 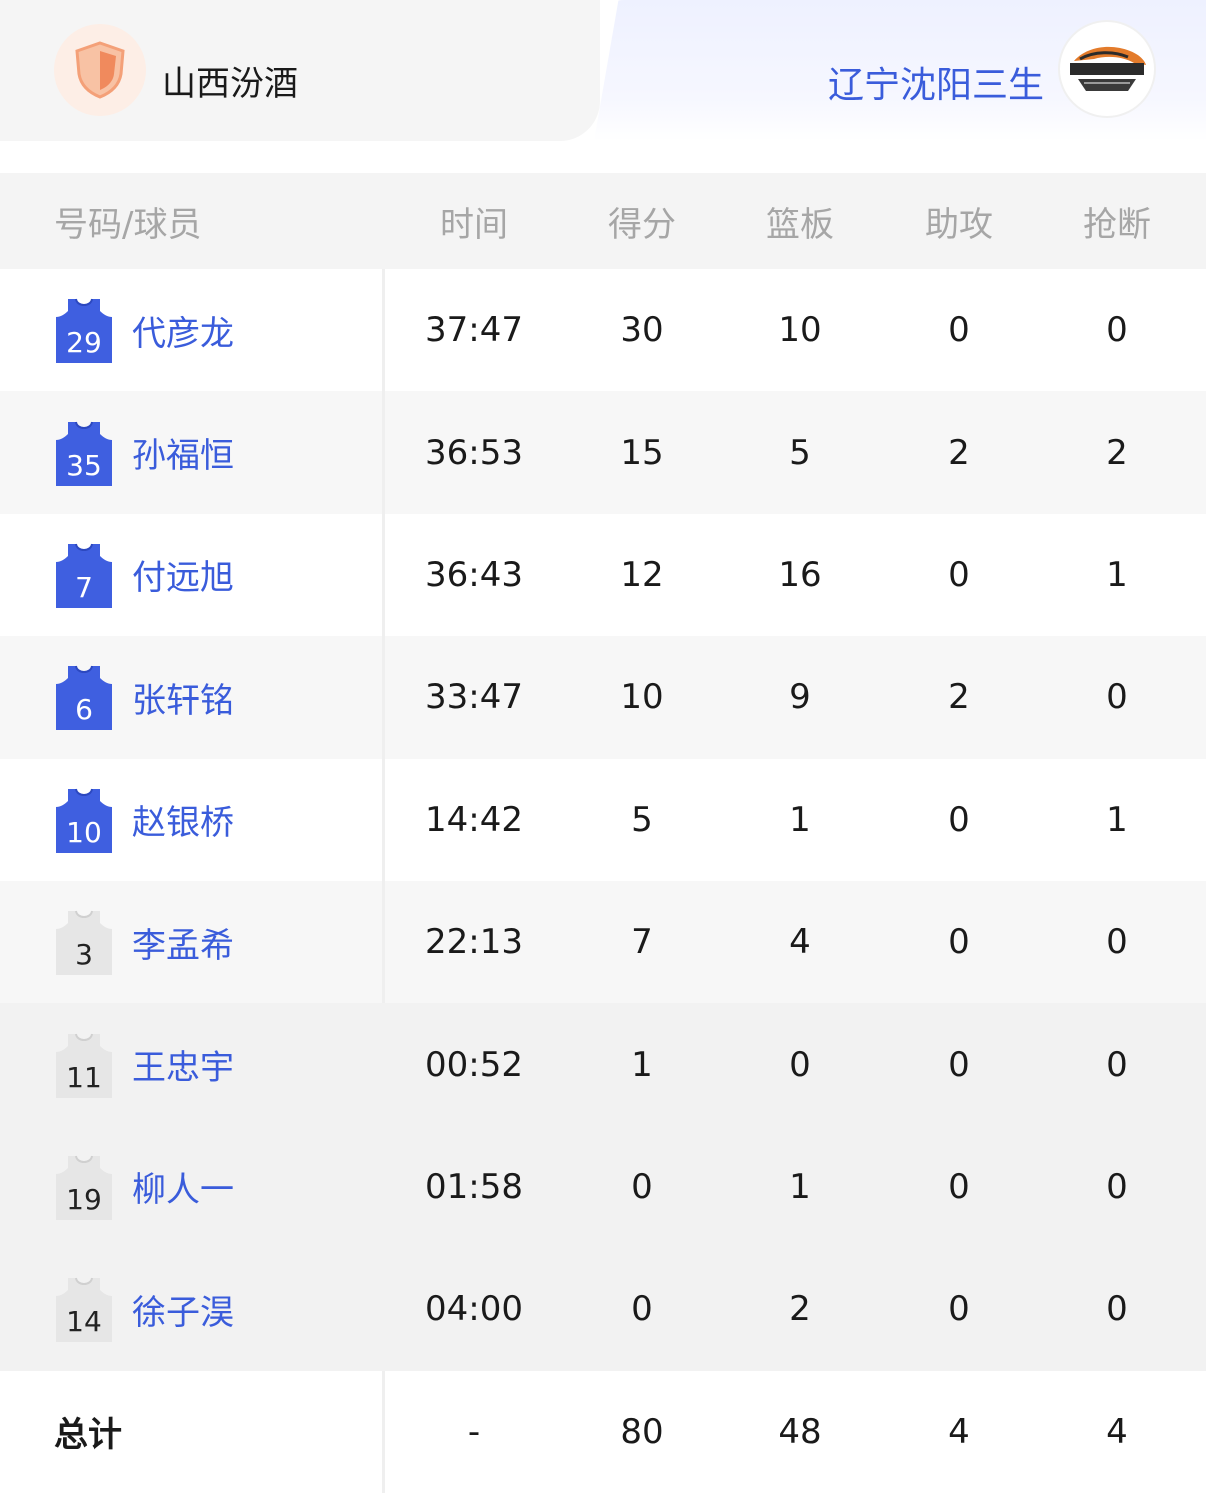 I want to click on player-time: 00:52, so click(x=474, y=1064).